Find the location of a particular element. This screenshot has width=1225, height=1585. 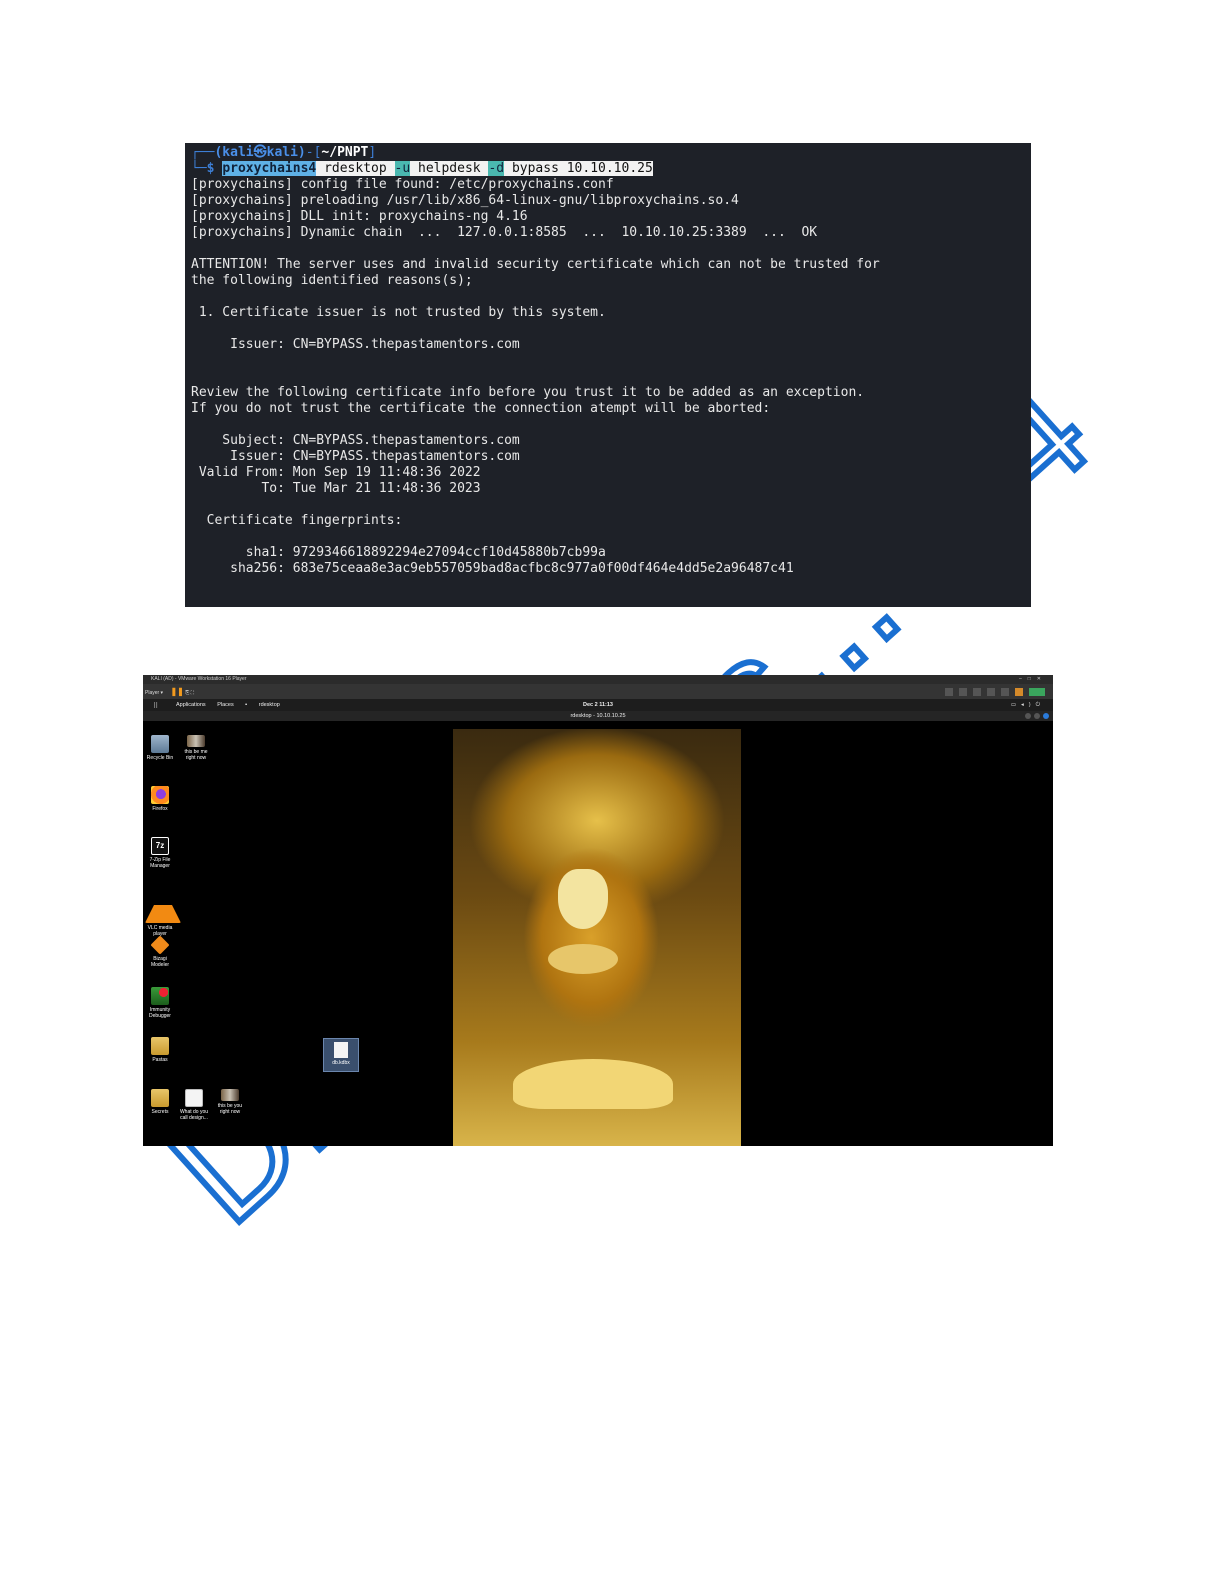

firefox-icon is located at coordinates (160, 795).